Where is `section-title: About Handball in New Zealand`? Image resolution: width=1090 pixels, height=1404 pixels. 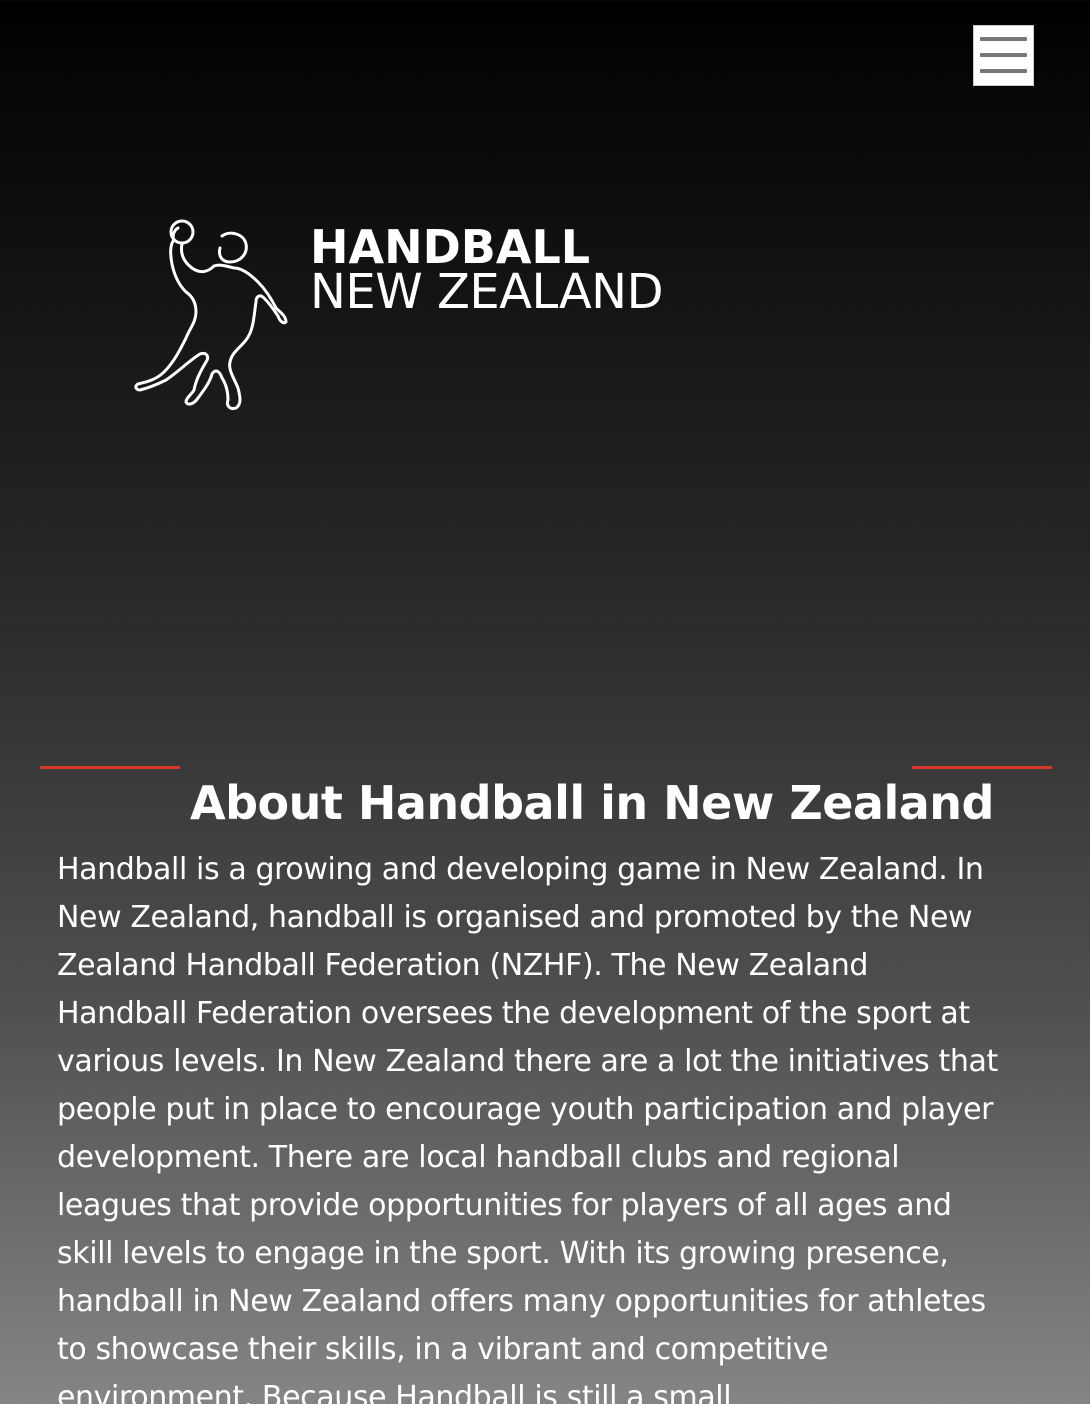
section-title: About Handball in New Zealand is located at coordinates (592, 803).